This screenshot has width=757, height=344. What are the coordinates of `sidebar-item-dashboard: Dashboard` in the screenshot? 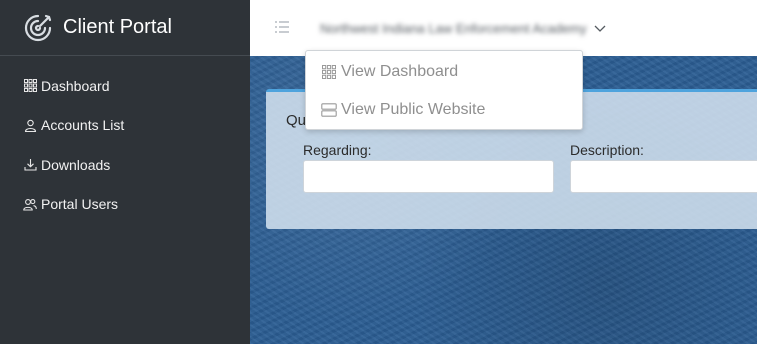 It's located at (125, 86).